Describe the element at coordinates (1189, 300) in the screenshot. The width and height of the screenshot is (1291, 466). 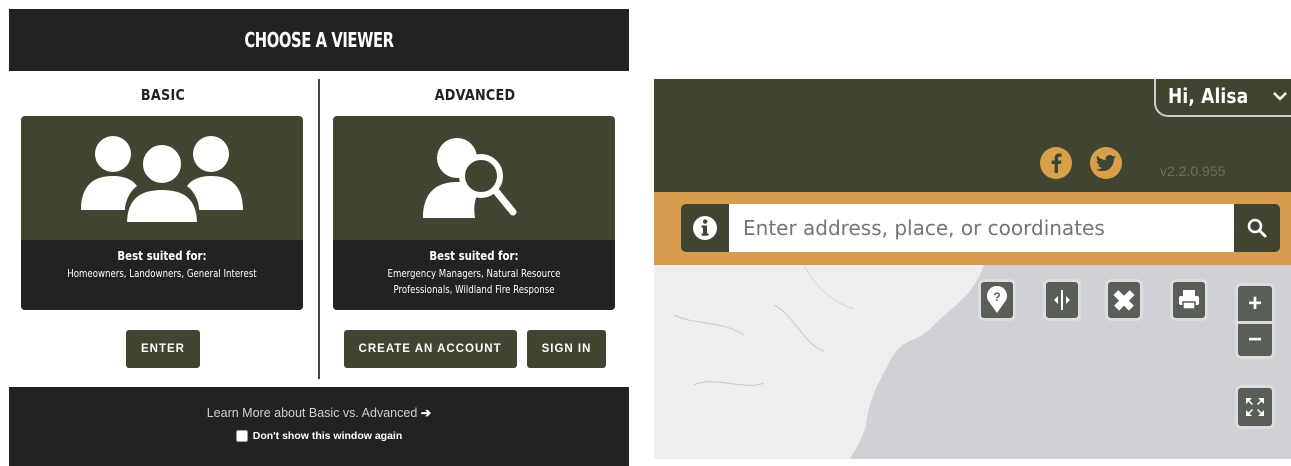
I see `print-icon` at that location.